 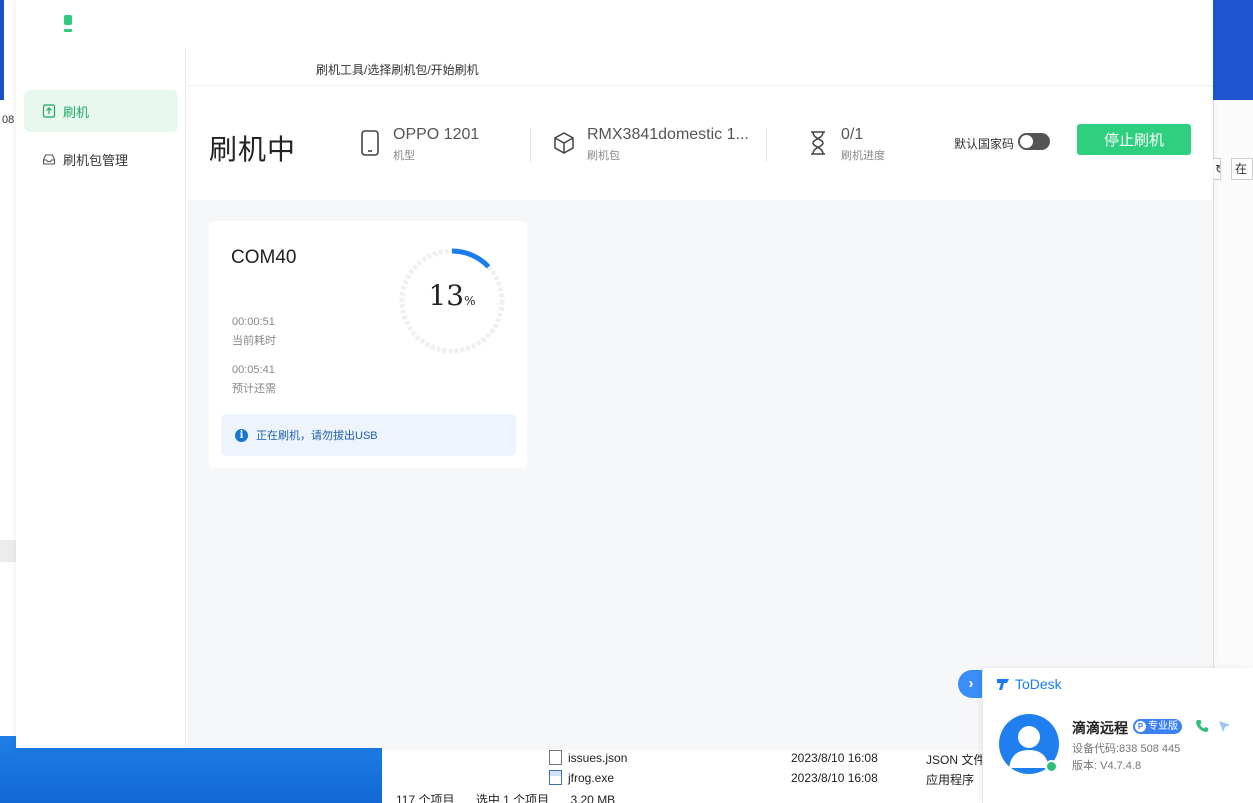 What do you see at coordinates (598, 758) in the screenshot?
I see `file-name: issues.json` at bounding box center [598, 758].